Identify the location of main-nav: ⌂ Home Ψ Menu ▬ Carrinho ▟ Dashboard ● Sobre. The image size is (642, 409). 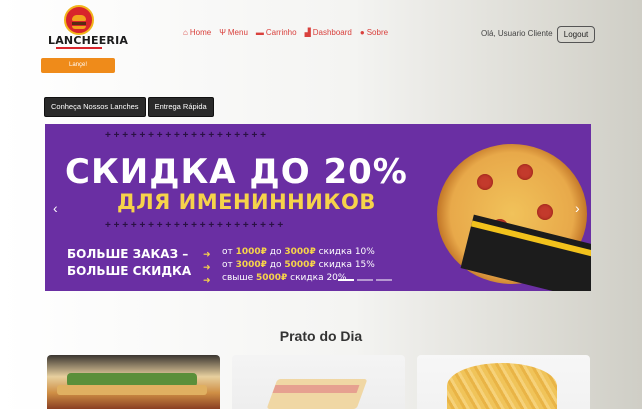
(285, 32).